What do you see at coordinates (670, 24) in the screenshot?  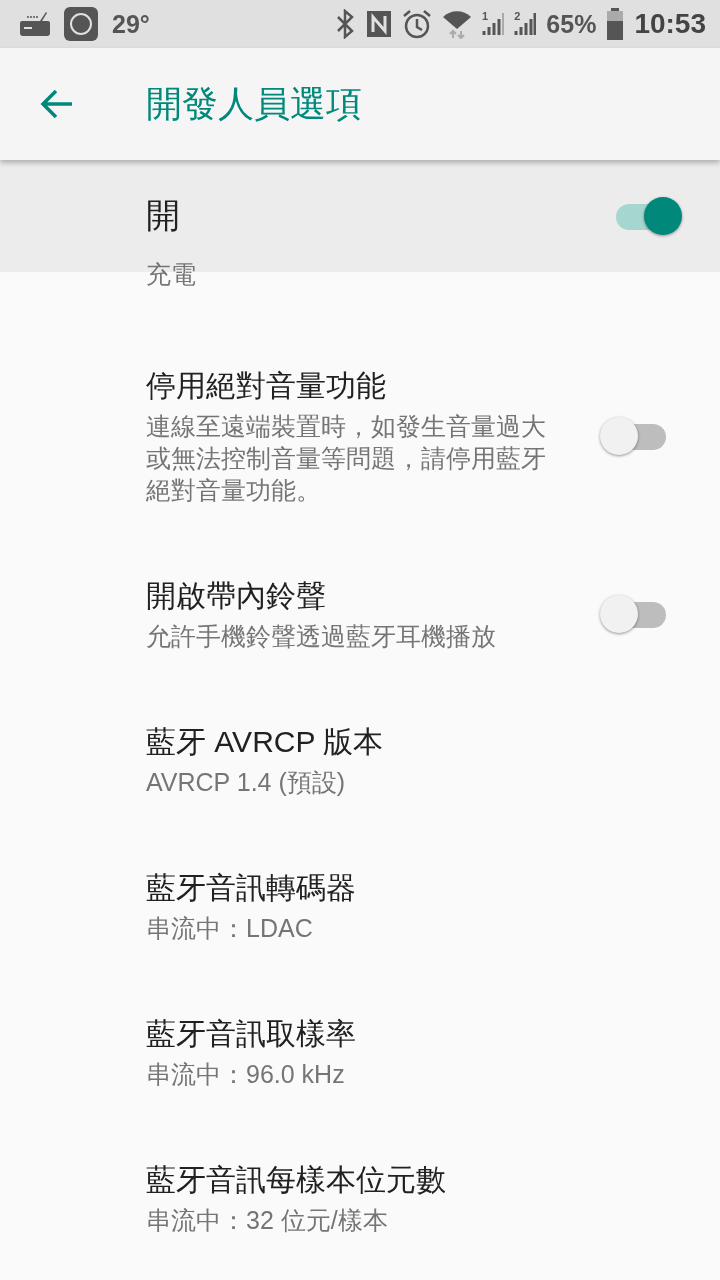 I see `clock-time: 10:53` at bounding box center [670, 24].